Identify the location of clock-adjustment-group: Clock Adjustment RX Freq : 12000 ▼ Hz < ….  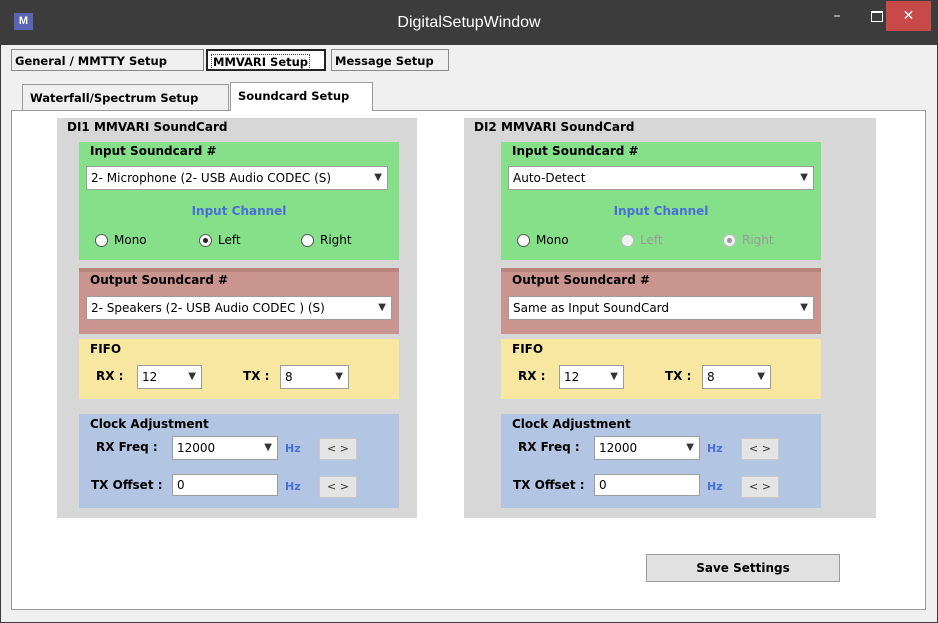
(239, 461).